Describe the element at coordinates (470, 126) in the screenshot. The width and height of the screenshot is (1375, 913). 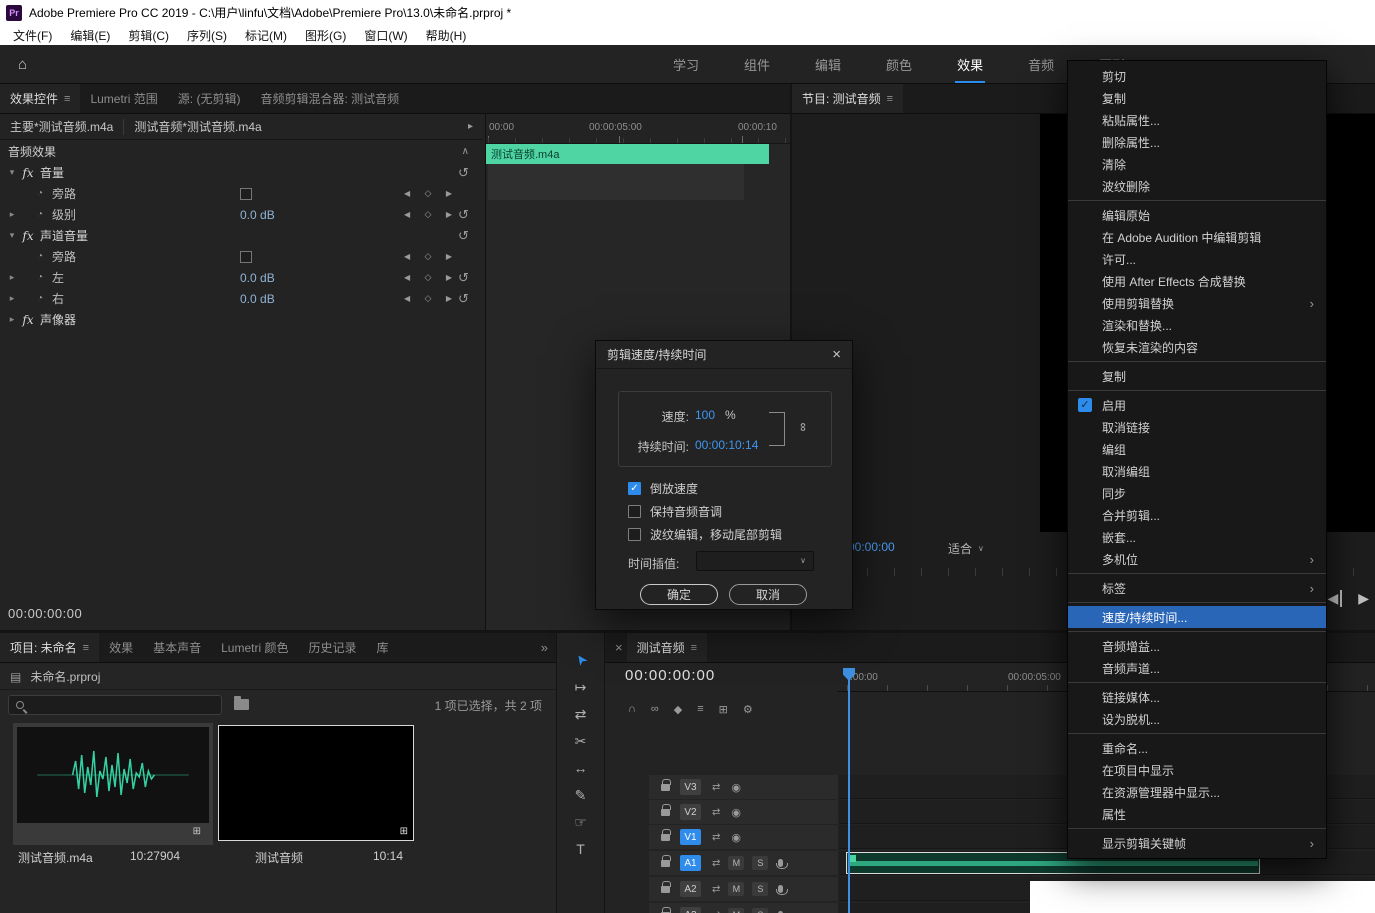
I see `show-timeline-toggle-icon: ▸` at that location.